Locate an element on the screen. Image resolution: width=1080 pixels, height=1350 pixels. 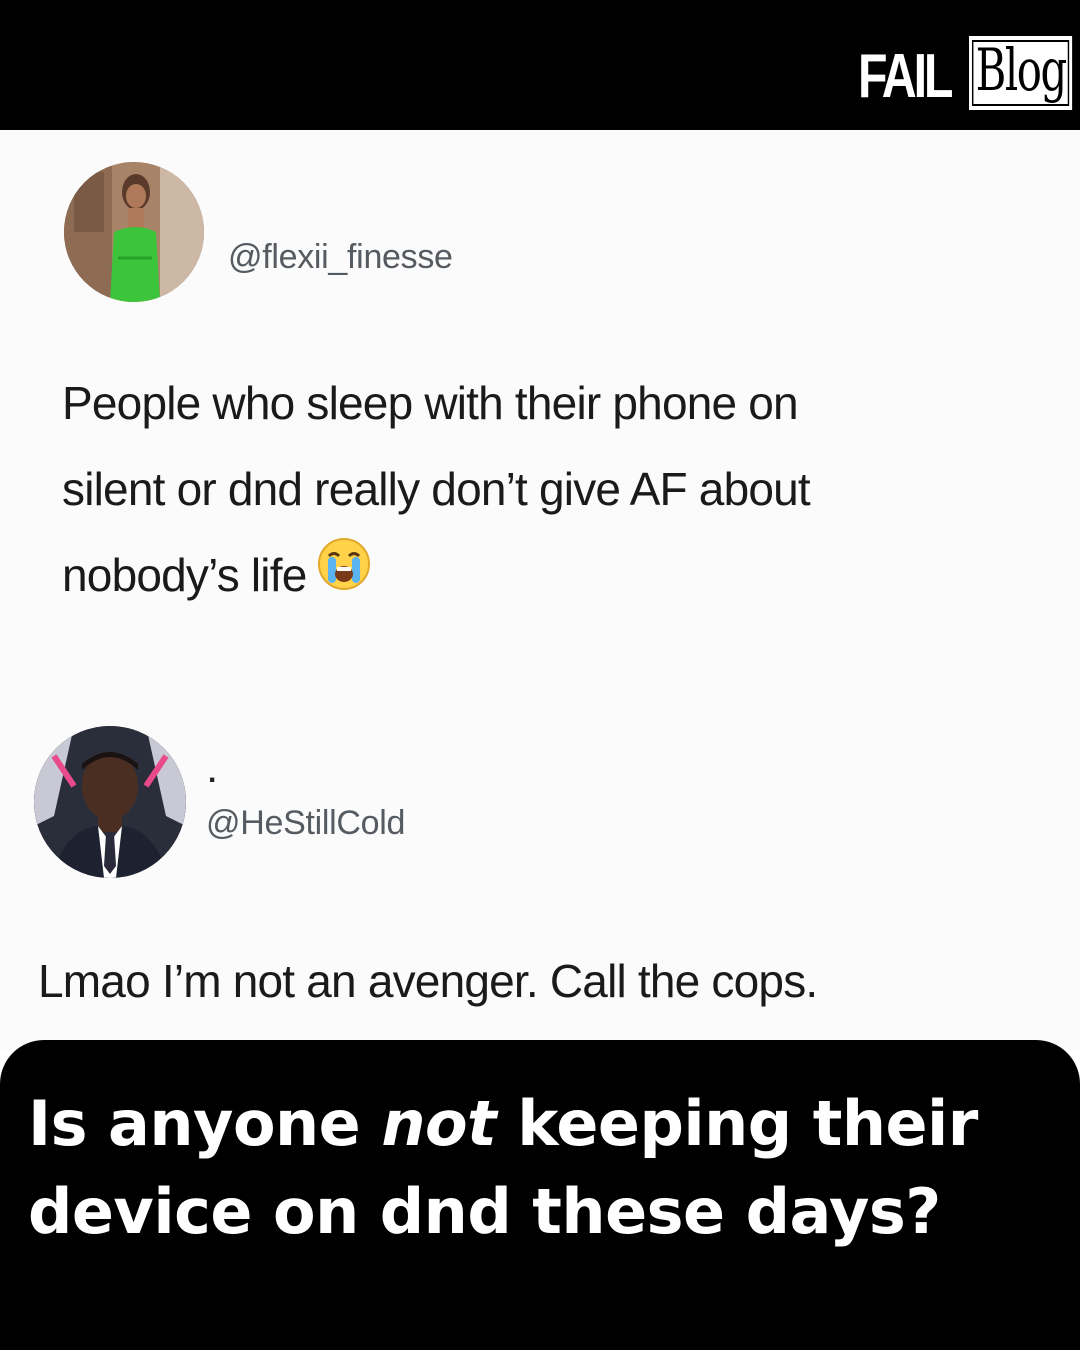
tweet-1-line-last: nobody’s life is located at coordinates (184, 575).